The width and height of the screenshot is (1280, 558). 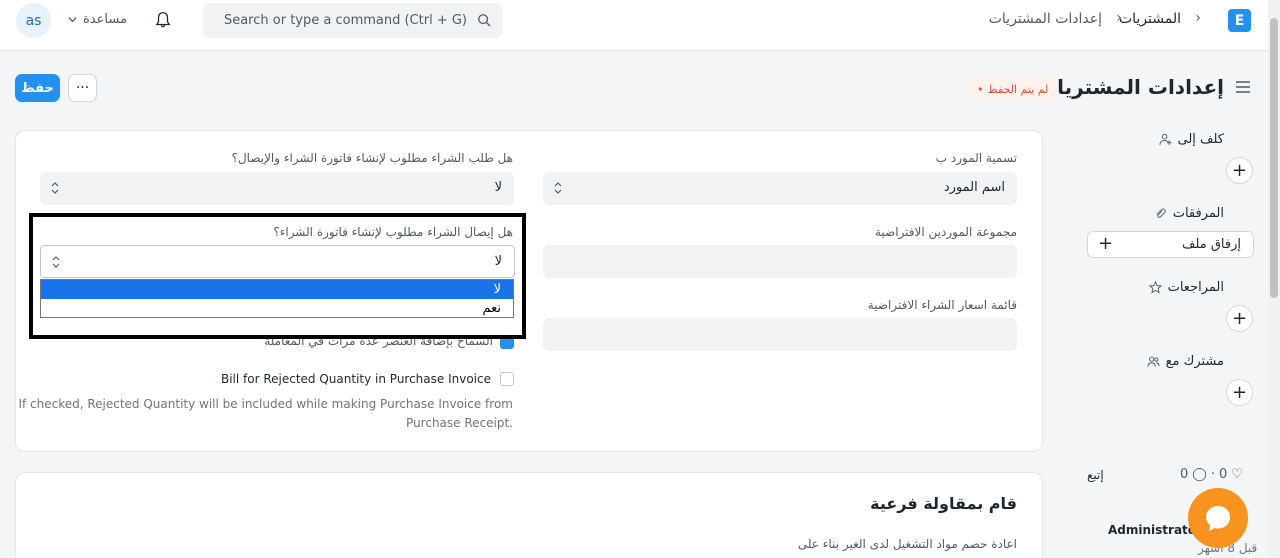 What do you see at coordinates (1045, 19) in the screenshot?
I see `breadcrumb-current: إعدادات المشتريات` at bounding box center [1045, 19].